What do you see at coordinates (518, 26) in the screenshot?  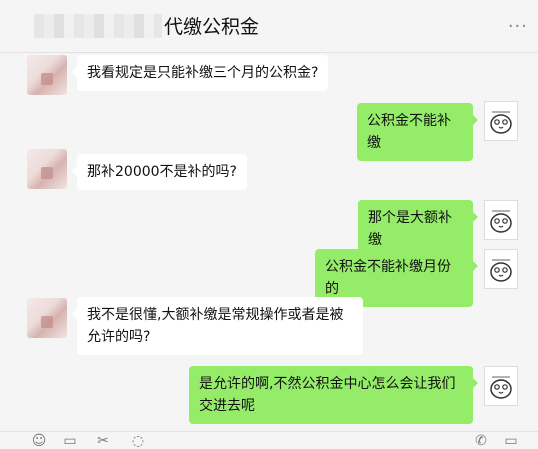 I see `ellipsis-icon: ···` at bounding box center [518, 26].